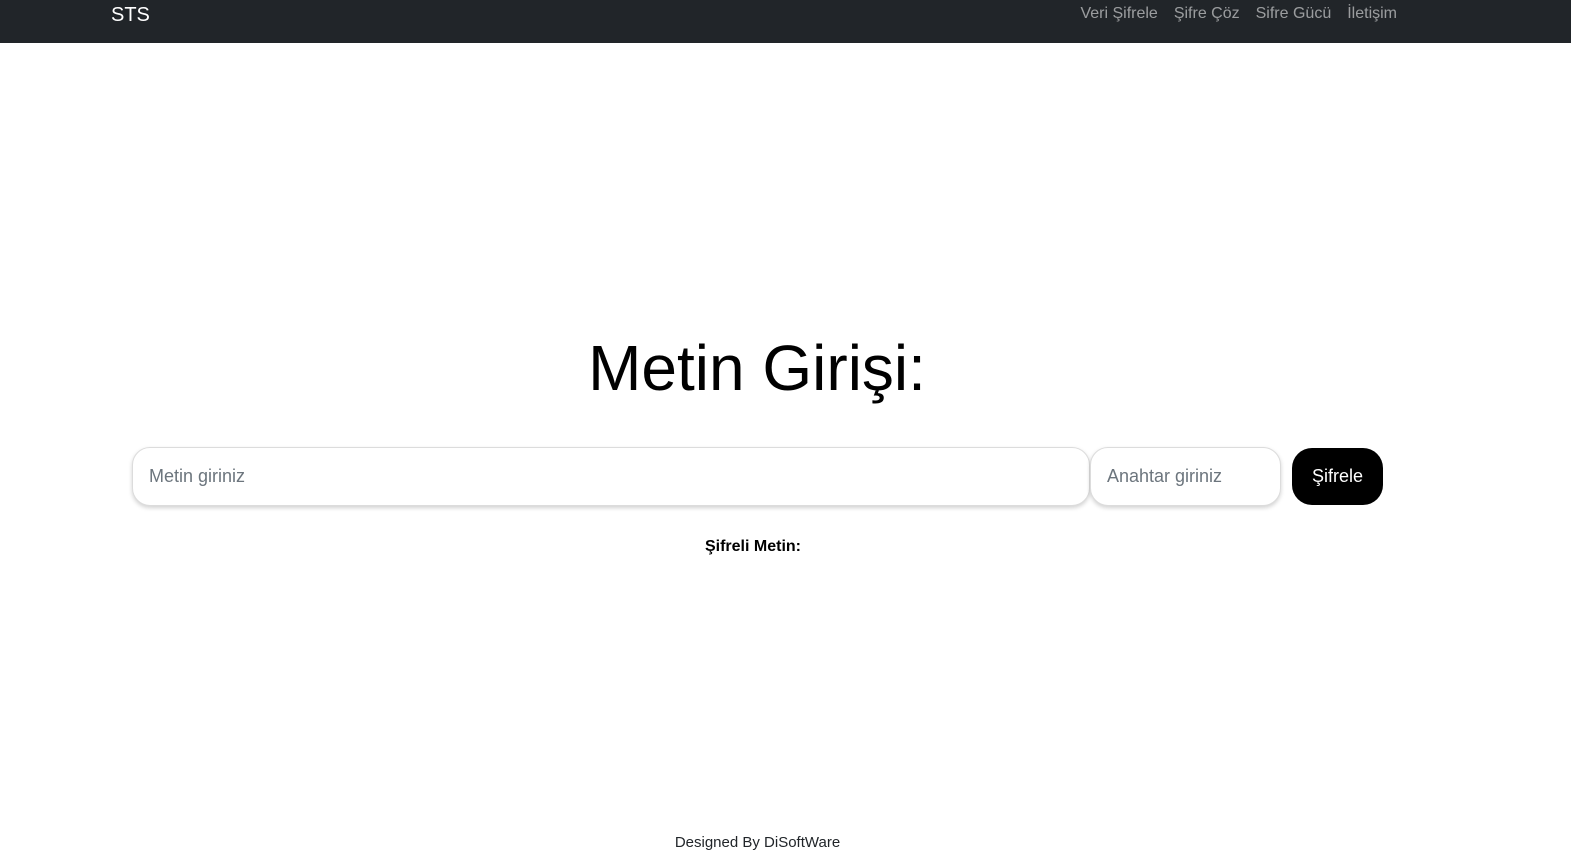 The image size is (1571, 852). What do you see at coordinates (757, 368) in the screenshot?
I see `page-title: Metin Girişi:` at bounding box center [757, 368].